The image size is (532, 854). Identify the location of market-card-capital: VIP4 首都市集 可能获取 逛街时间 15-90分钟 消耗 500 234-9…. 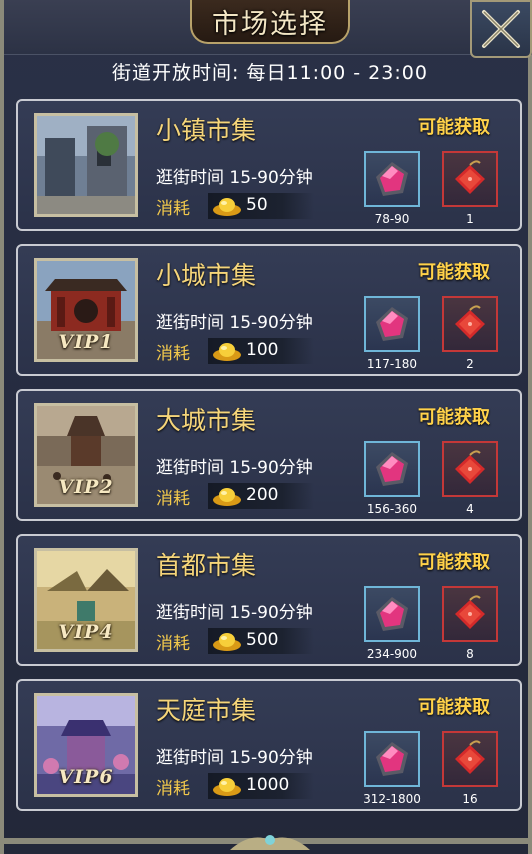
(269, 600).